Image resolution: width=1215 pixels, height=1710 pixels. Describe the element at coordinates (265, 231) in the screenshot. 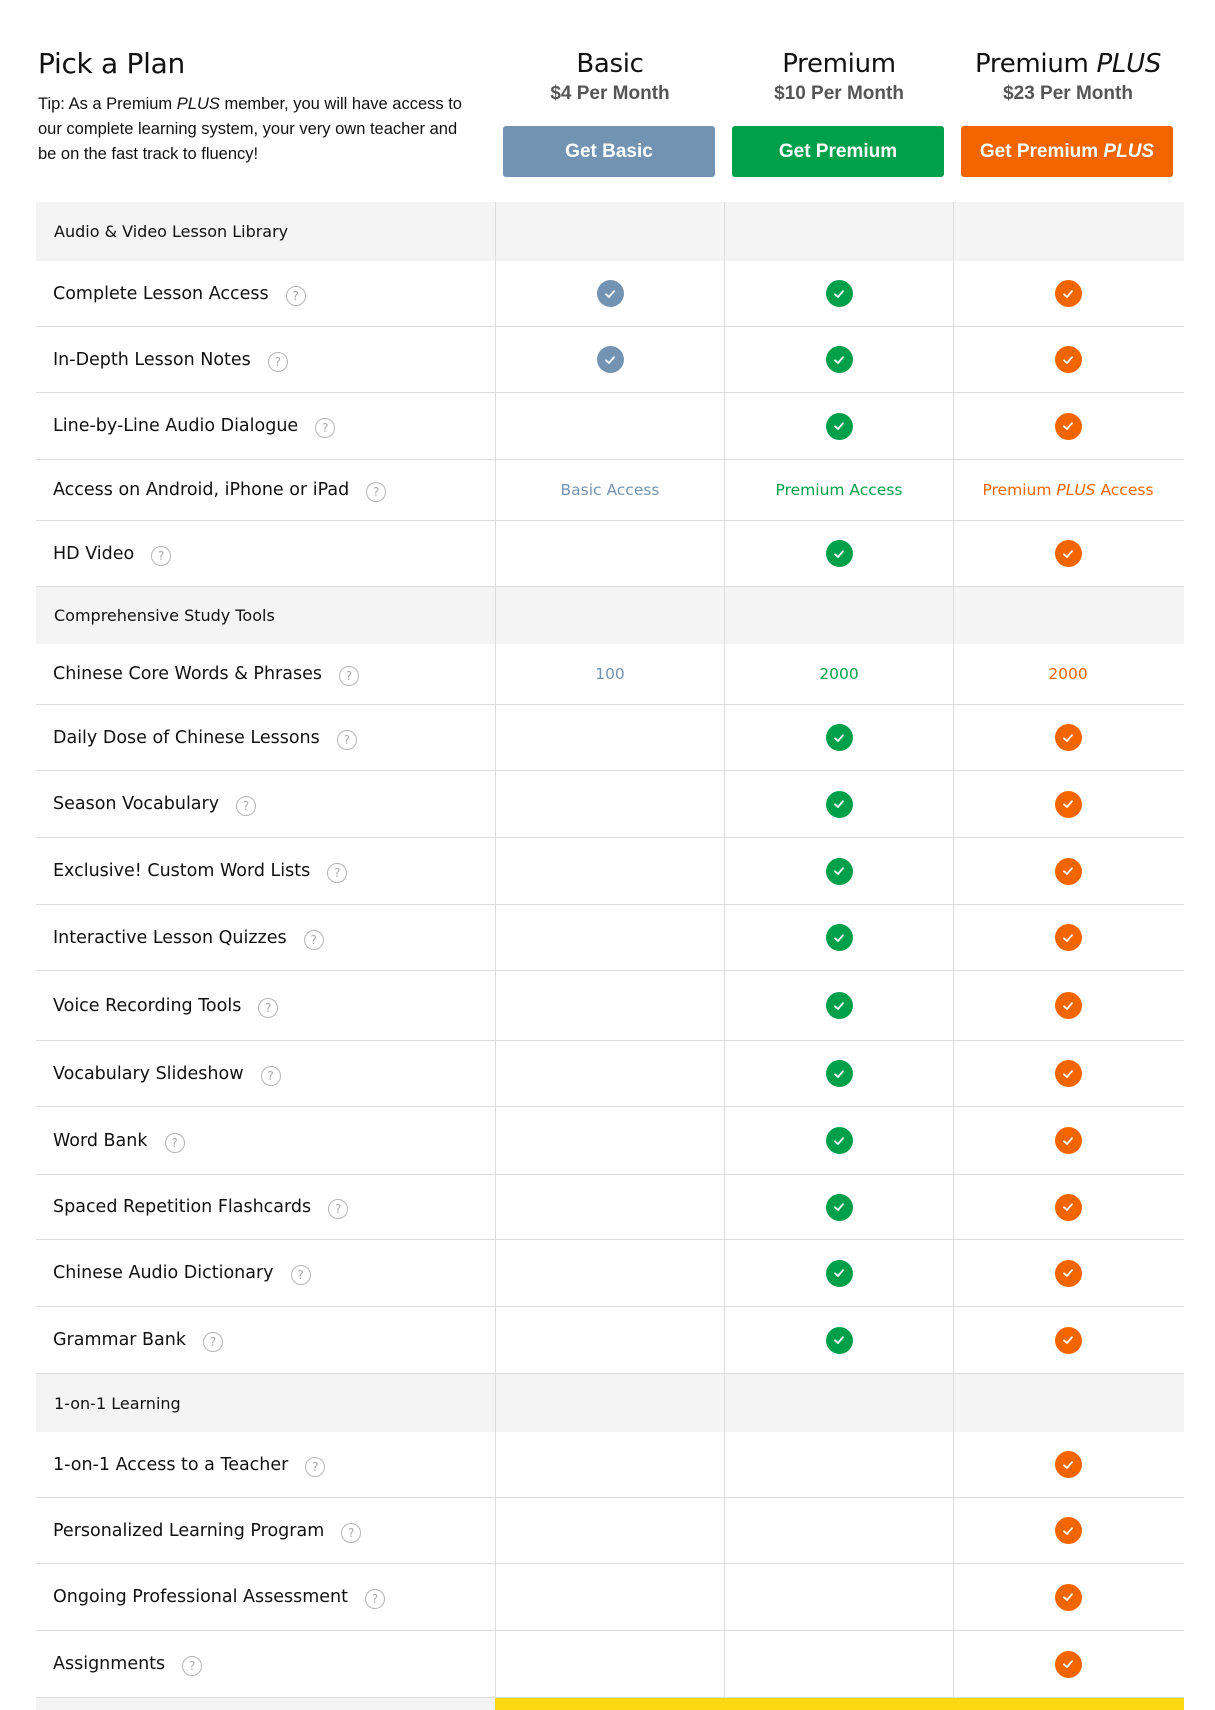

I see `section-title: Audio & Video Lesson Library` at that location.